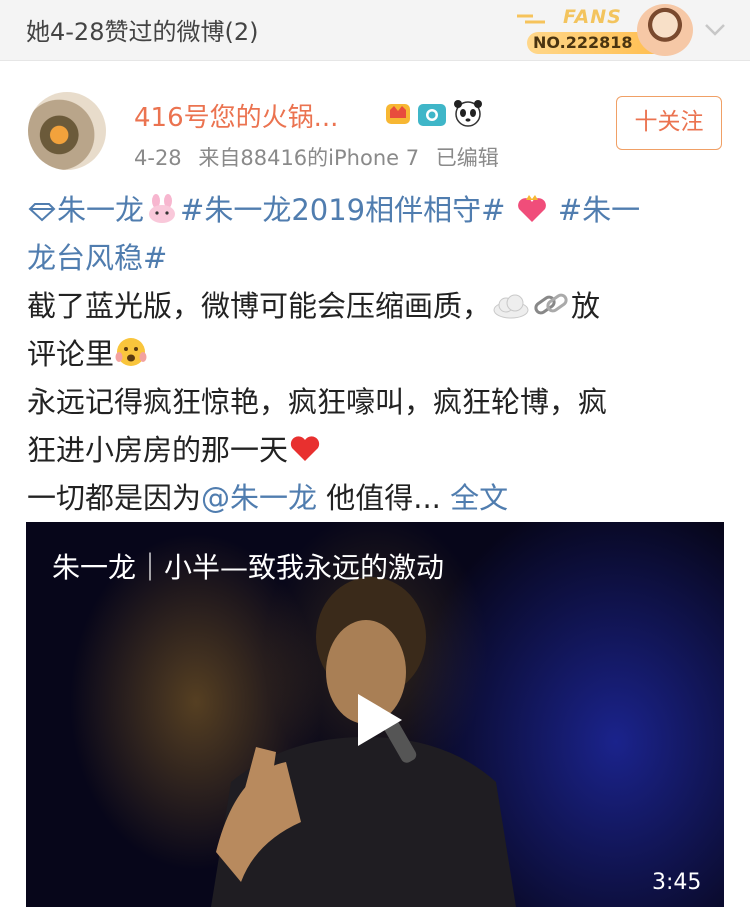 Image resolution: width=750 pixels, height=907 pixels. What do you see at coordinates (372, 258) in the screenshot?
I see `post-line: 龙台风稳#` at bounding box center [372, 258].